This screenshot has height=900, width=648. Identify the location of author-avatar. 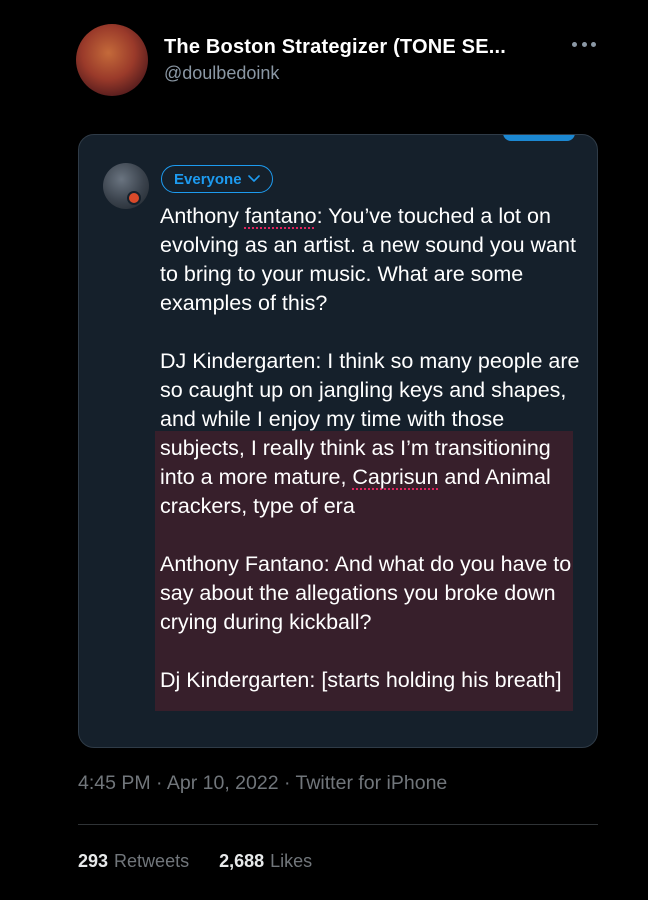
(112, 60).